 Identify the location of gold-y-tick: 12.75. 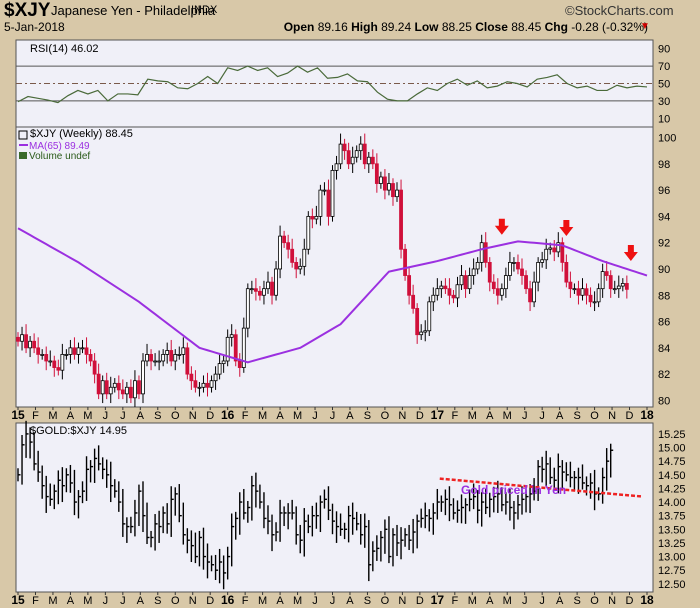
(672, 571).